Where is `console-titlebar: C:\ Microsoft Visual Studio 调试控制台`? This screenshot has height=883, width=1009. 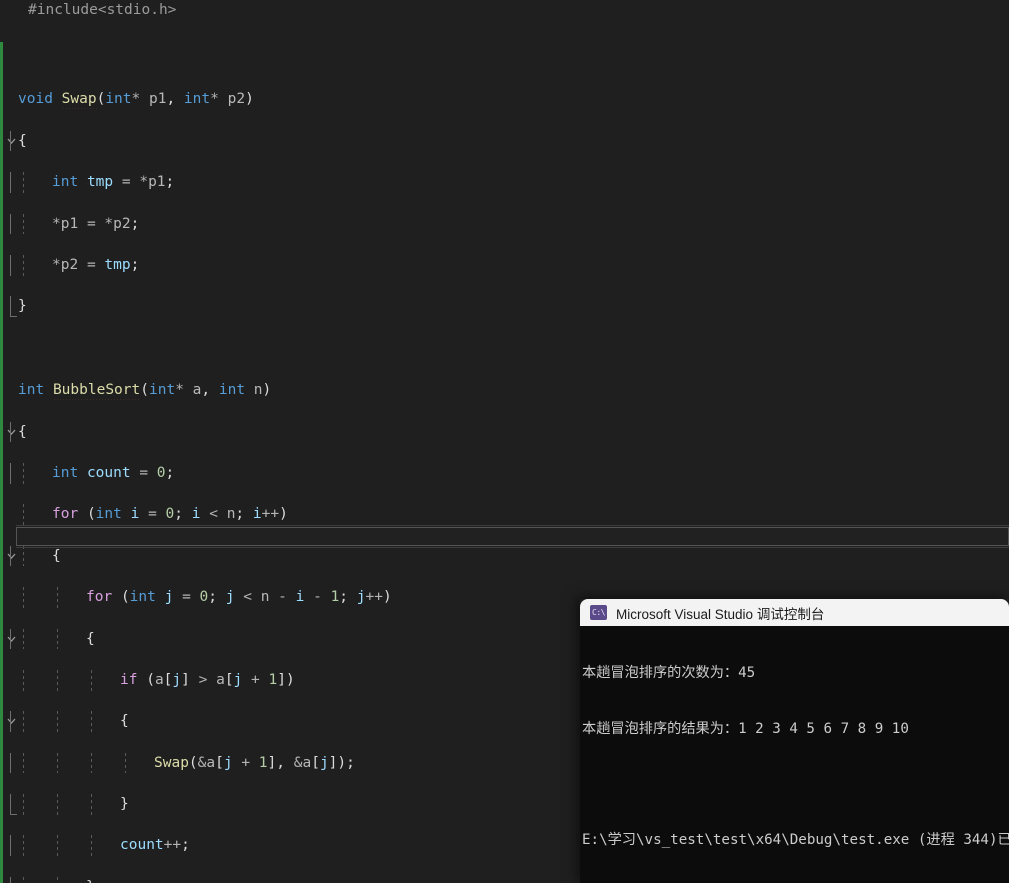 console-titlebar: C:\ Microsoft Visual Studio 调试控制台 is located at coordinates (794, 612).